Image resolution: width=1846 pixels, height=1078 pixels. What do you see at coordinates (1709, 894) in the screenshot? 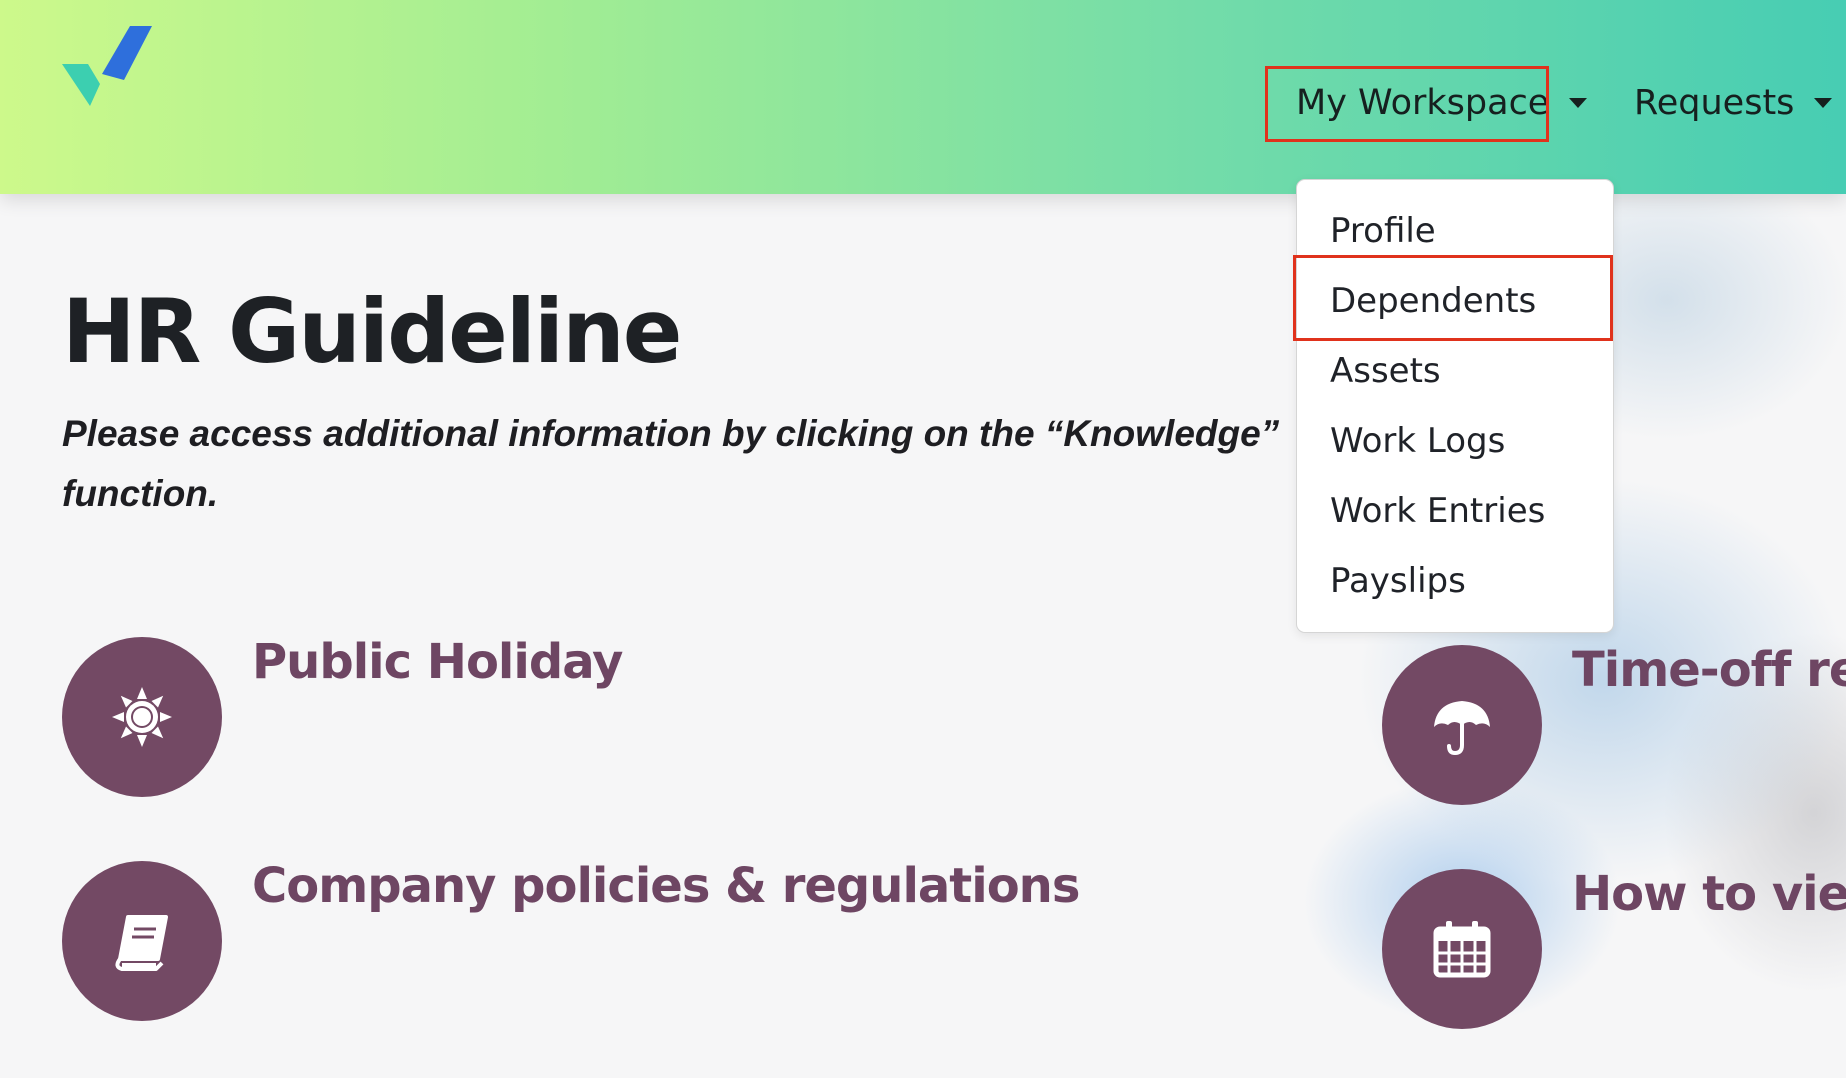
I see `card-title-how-to-view: How to view` at bounding box center [1709, 894].